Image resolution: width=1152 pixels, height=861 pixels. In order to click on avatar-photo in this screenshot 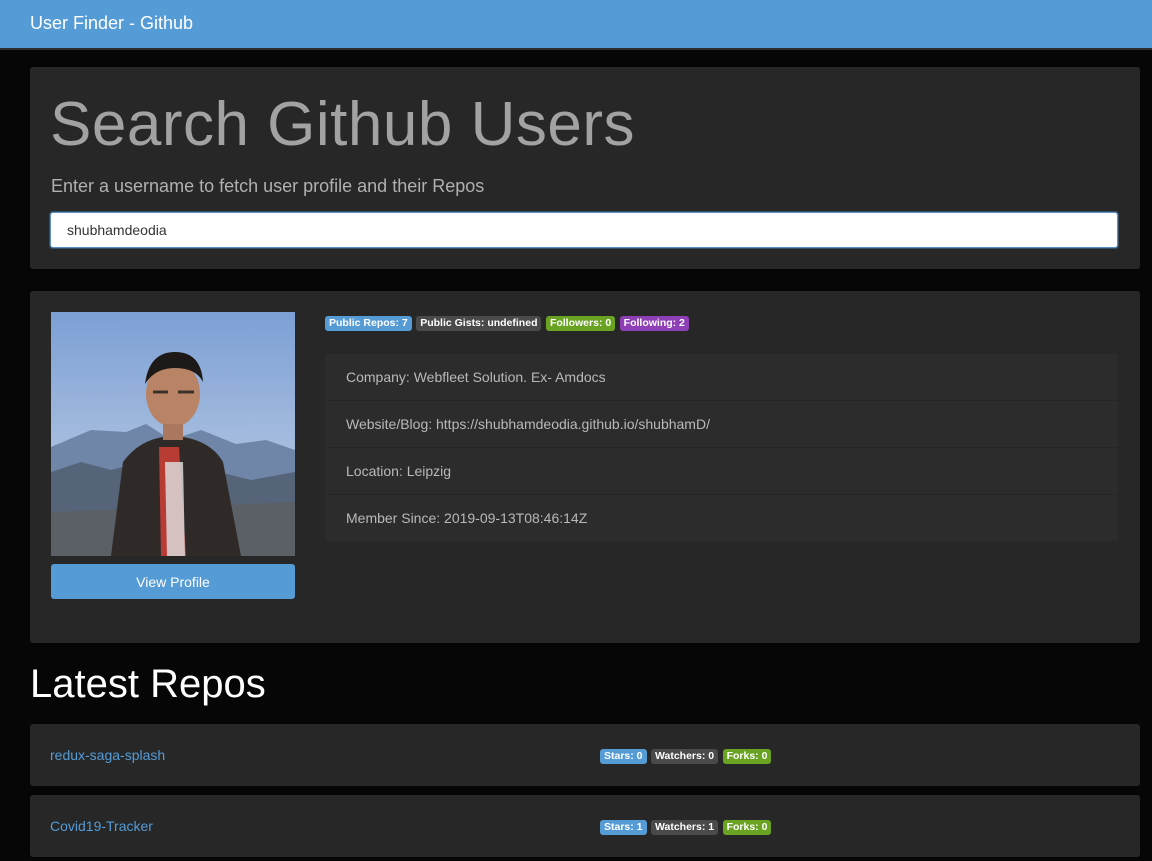, I will do `click(173, 434)`.